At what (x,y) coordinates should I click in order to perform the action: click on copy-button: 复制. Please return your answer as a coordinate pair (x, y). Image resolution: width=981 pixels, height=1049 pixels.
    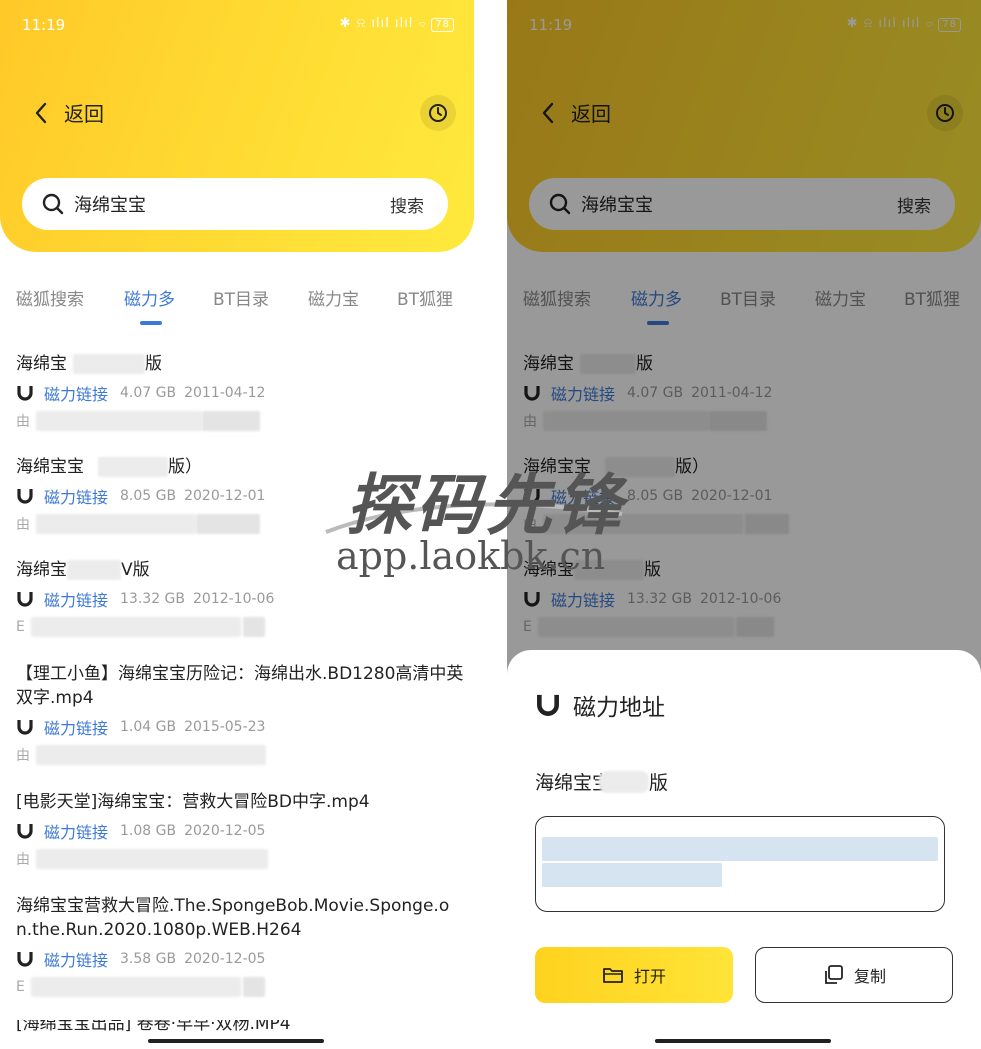
    Looking at the image, I should click on (854, 975).